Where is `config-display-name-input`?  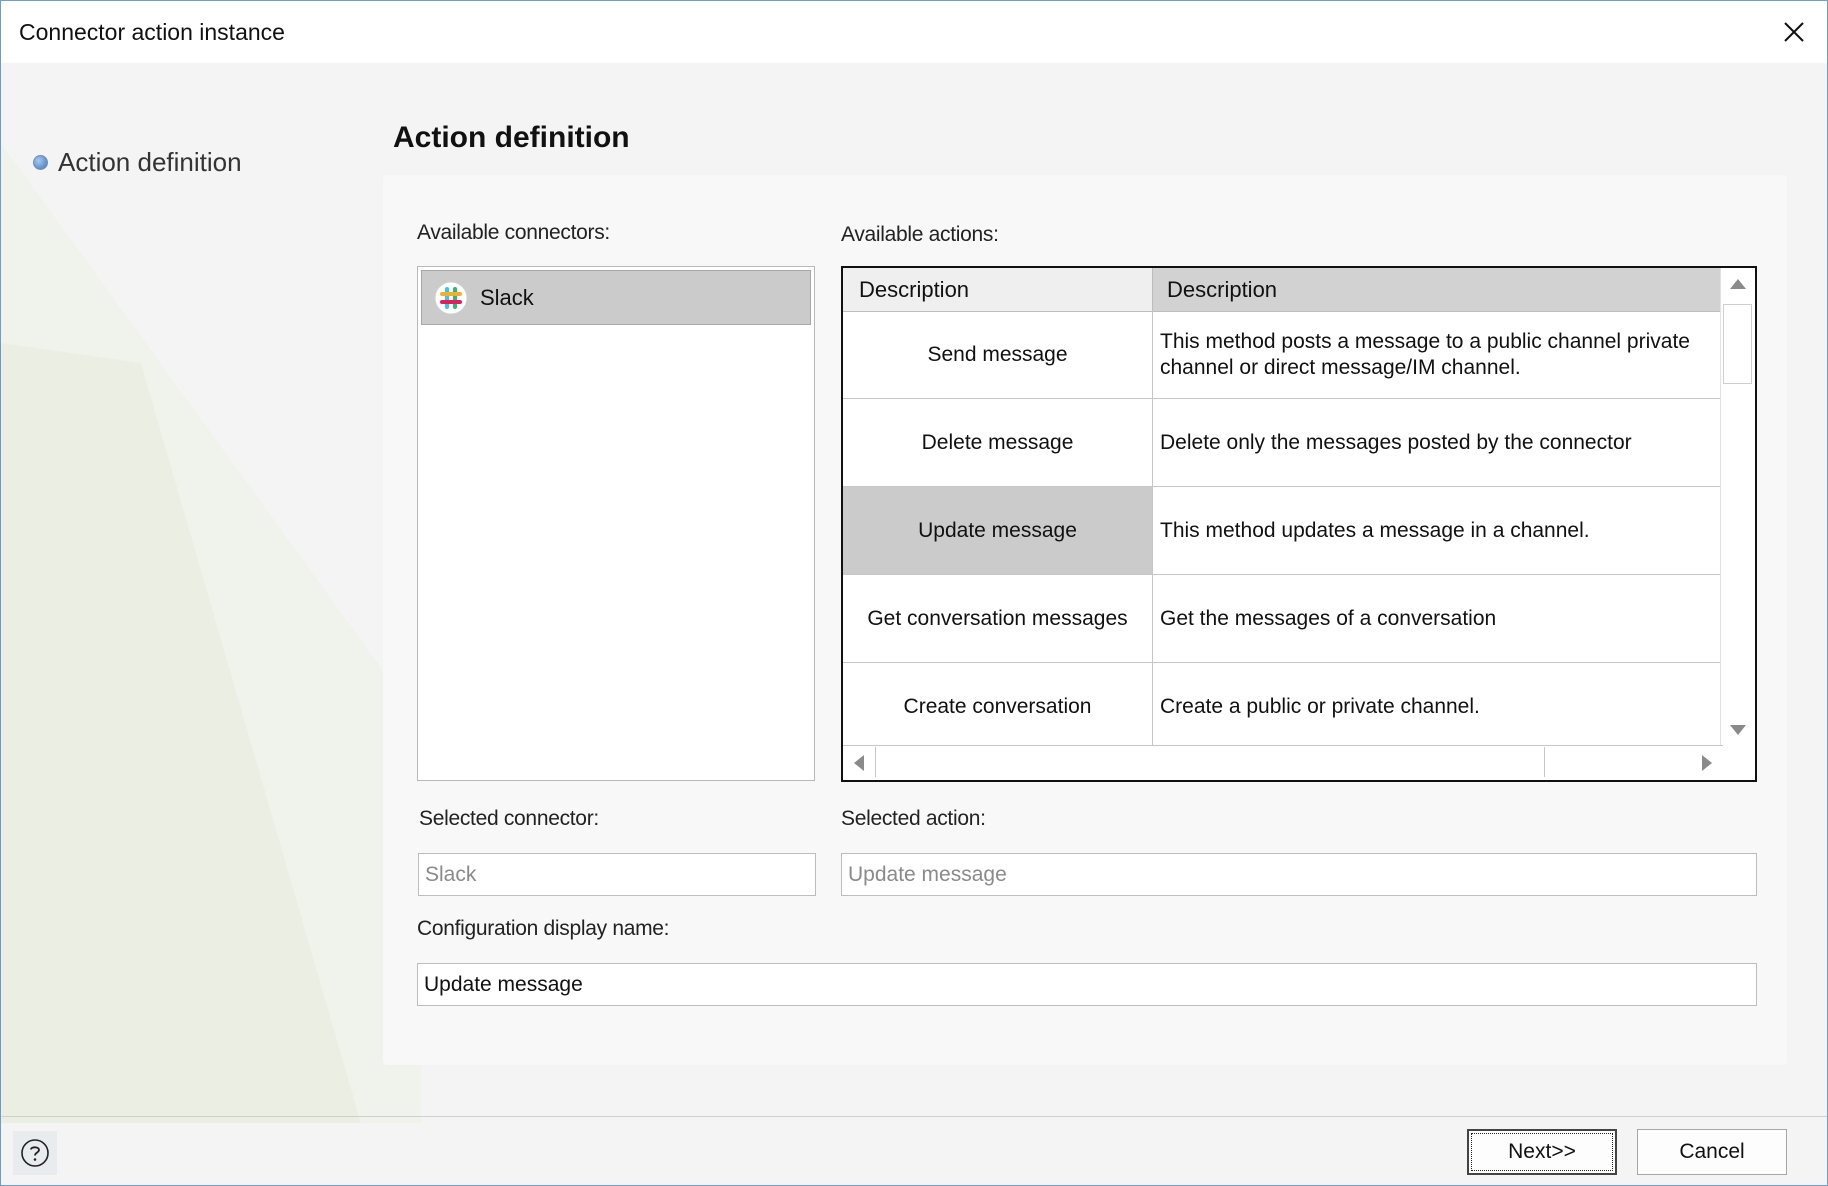 config-display-name-input is located at coordinates (1087, 984).